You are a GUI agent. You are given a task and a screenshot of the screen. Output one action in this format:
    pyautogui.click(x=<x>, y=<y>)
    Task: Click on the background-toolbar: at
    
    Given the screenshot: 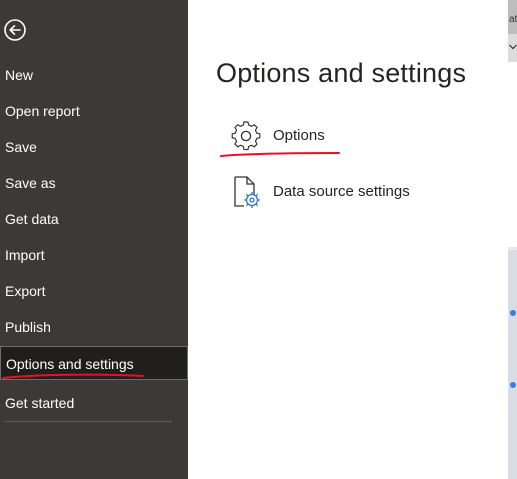 What is the action you would take?
    pyautogui.click(x=512, y=17)
    